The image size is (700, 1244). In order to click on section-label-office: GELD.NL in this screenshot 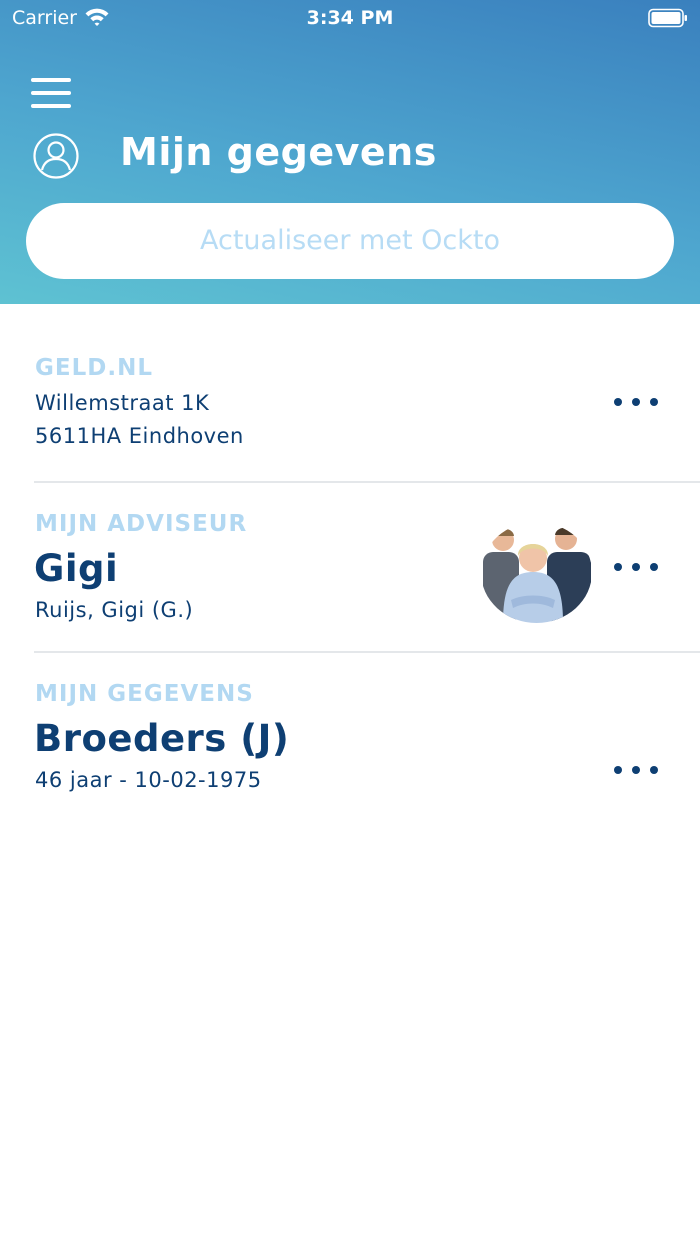, I will do `click(94, 368)`.